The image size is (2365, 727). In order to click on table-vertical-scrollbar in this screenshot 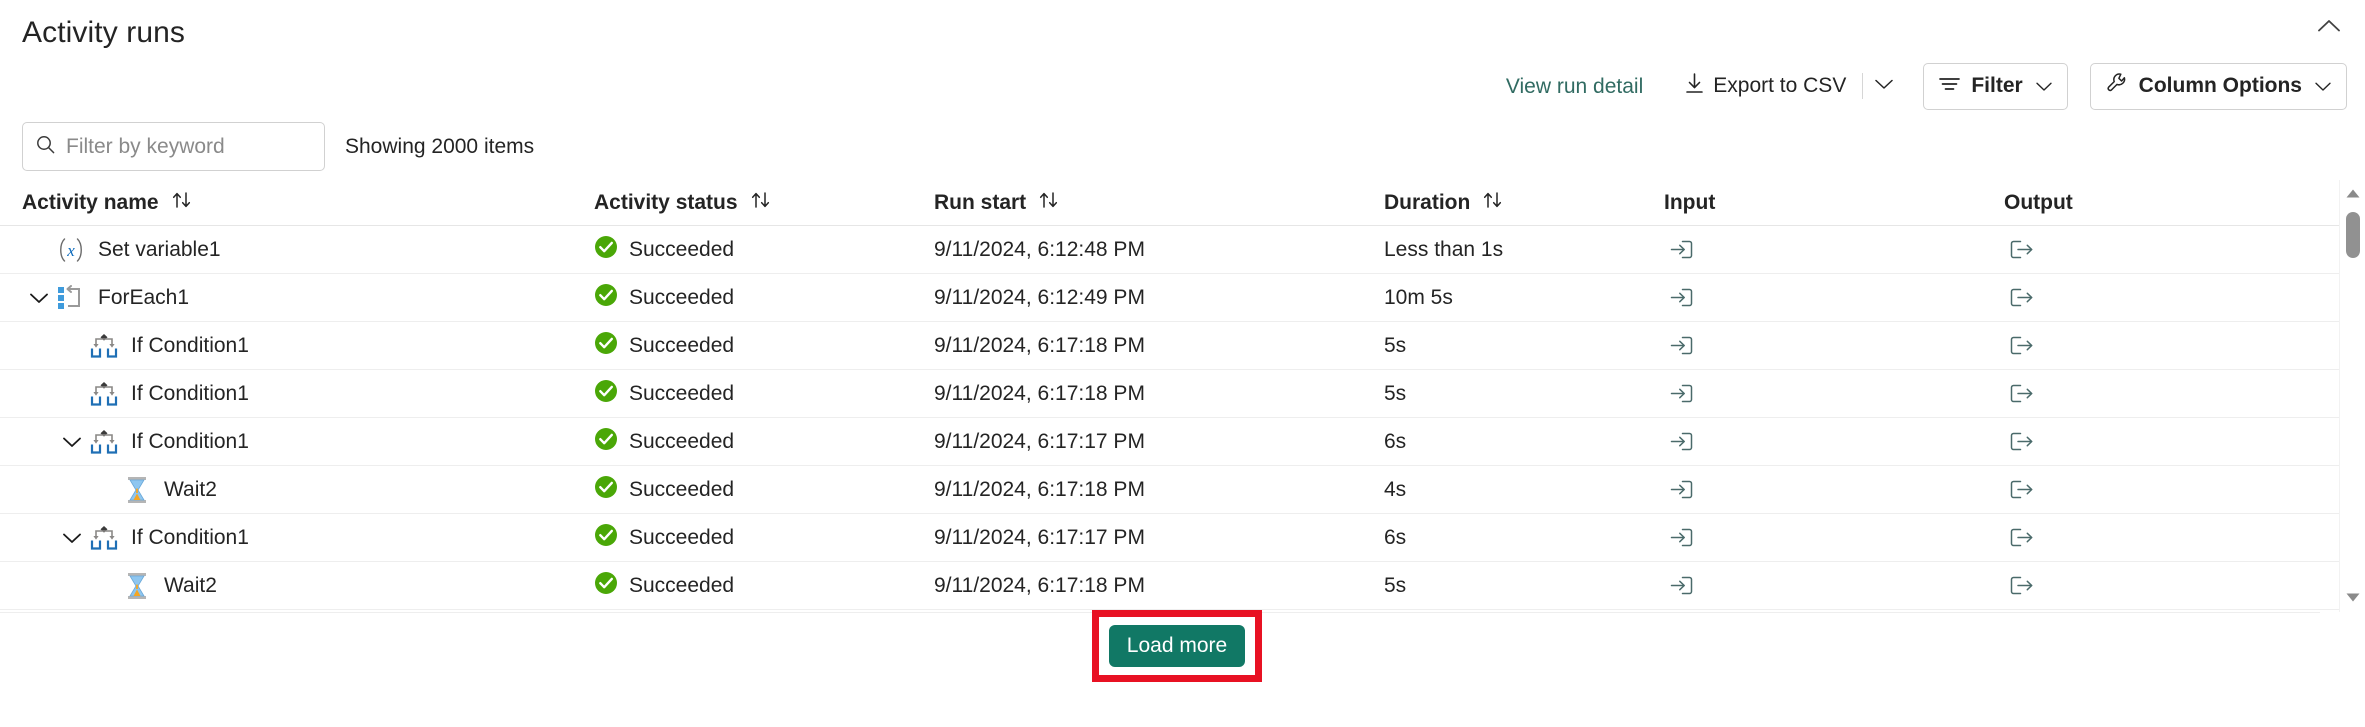, I will do `click(2352, 396)`.